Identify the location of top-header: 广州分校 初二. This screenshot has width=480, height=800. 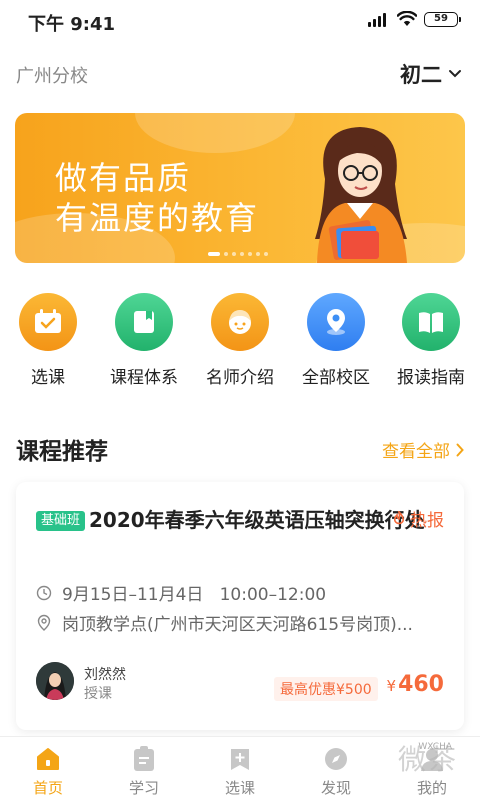
(240, 75).